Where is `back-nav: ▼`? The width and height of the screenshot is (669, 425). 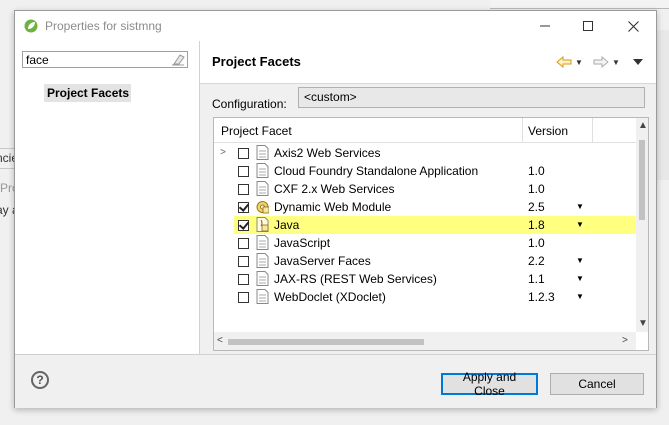
back-nav: ▼ is located at coordinates (569, 62).